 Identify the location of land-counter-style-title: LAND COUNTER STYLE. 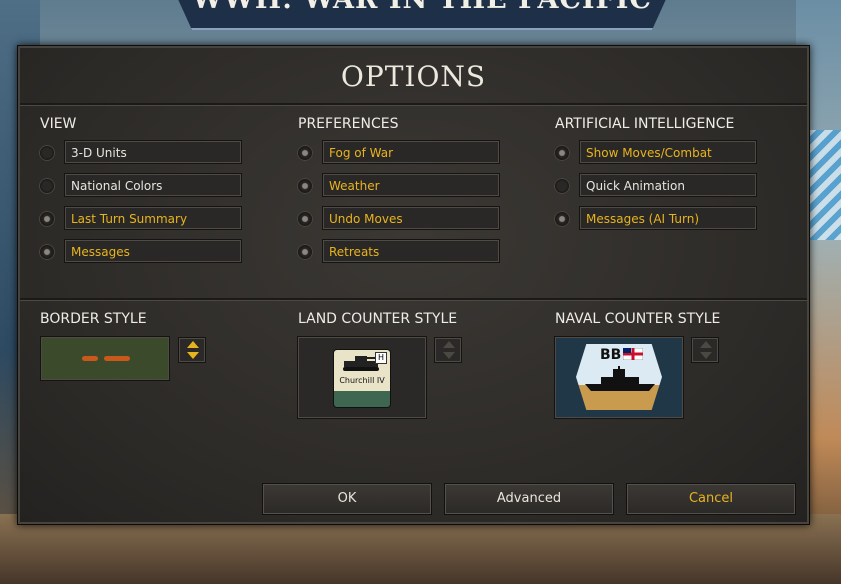
(378, 319).